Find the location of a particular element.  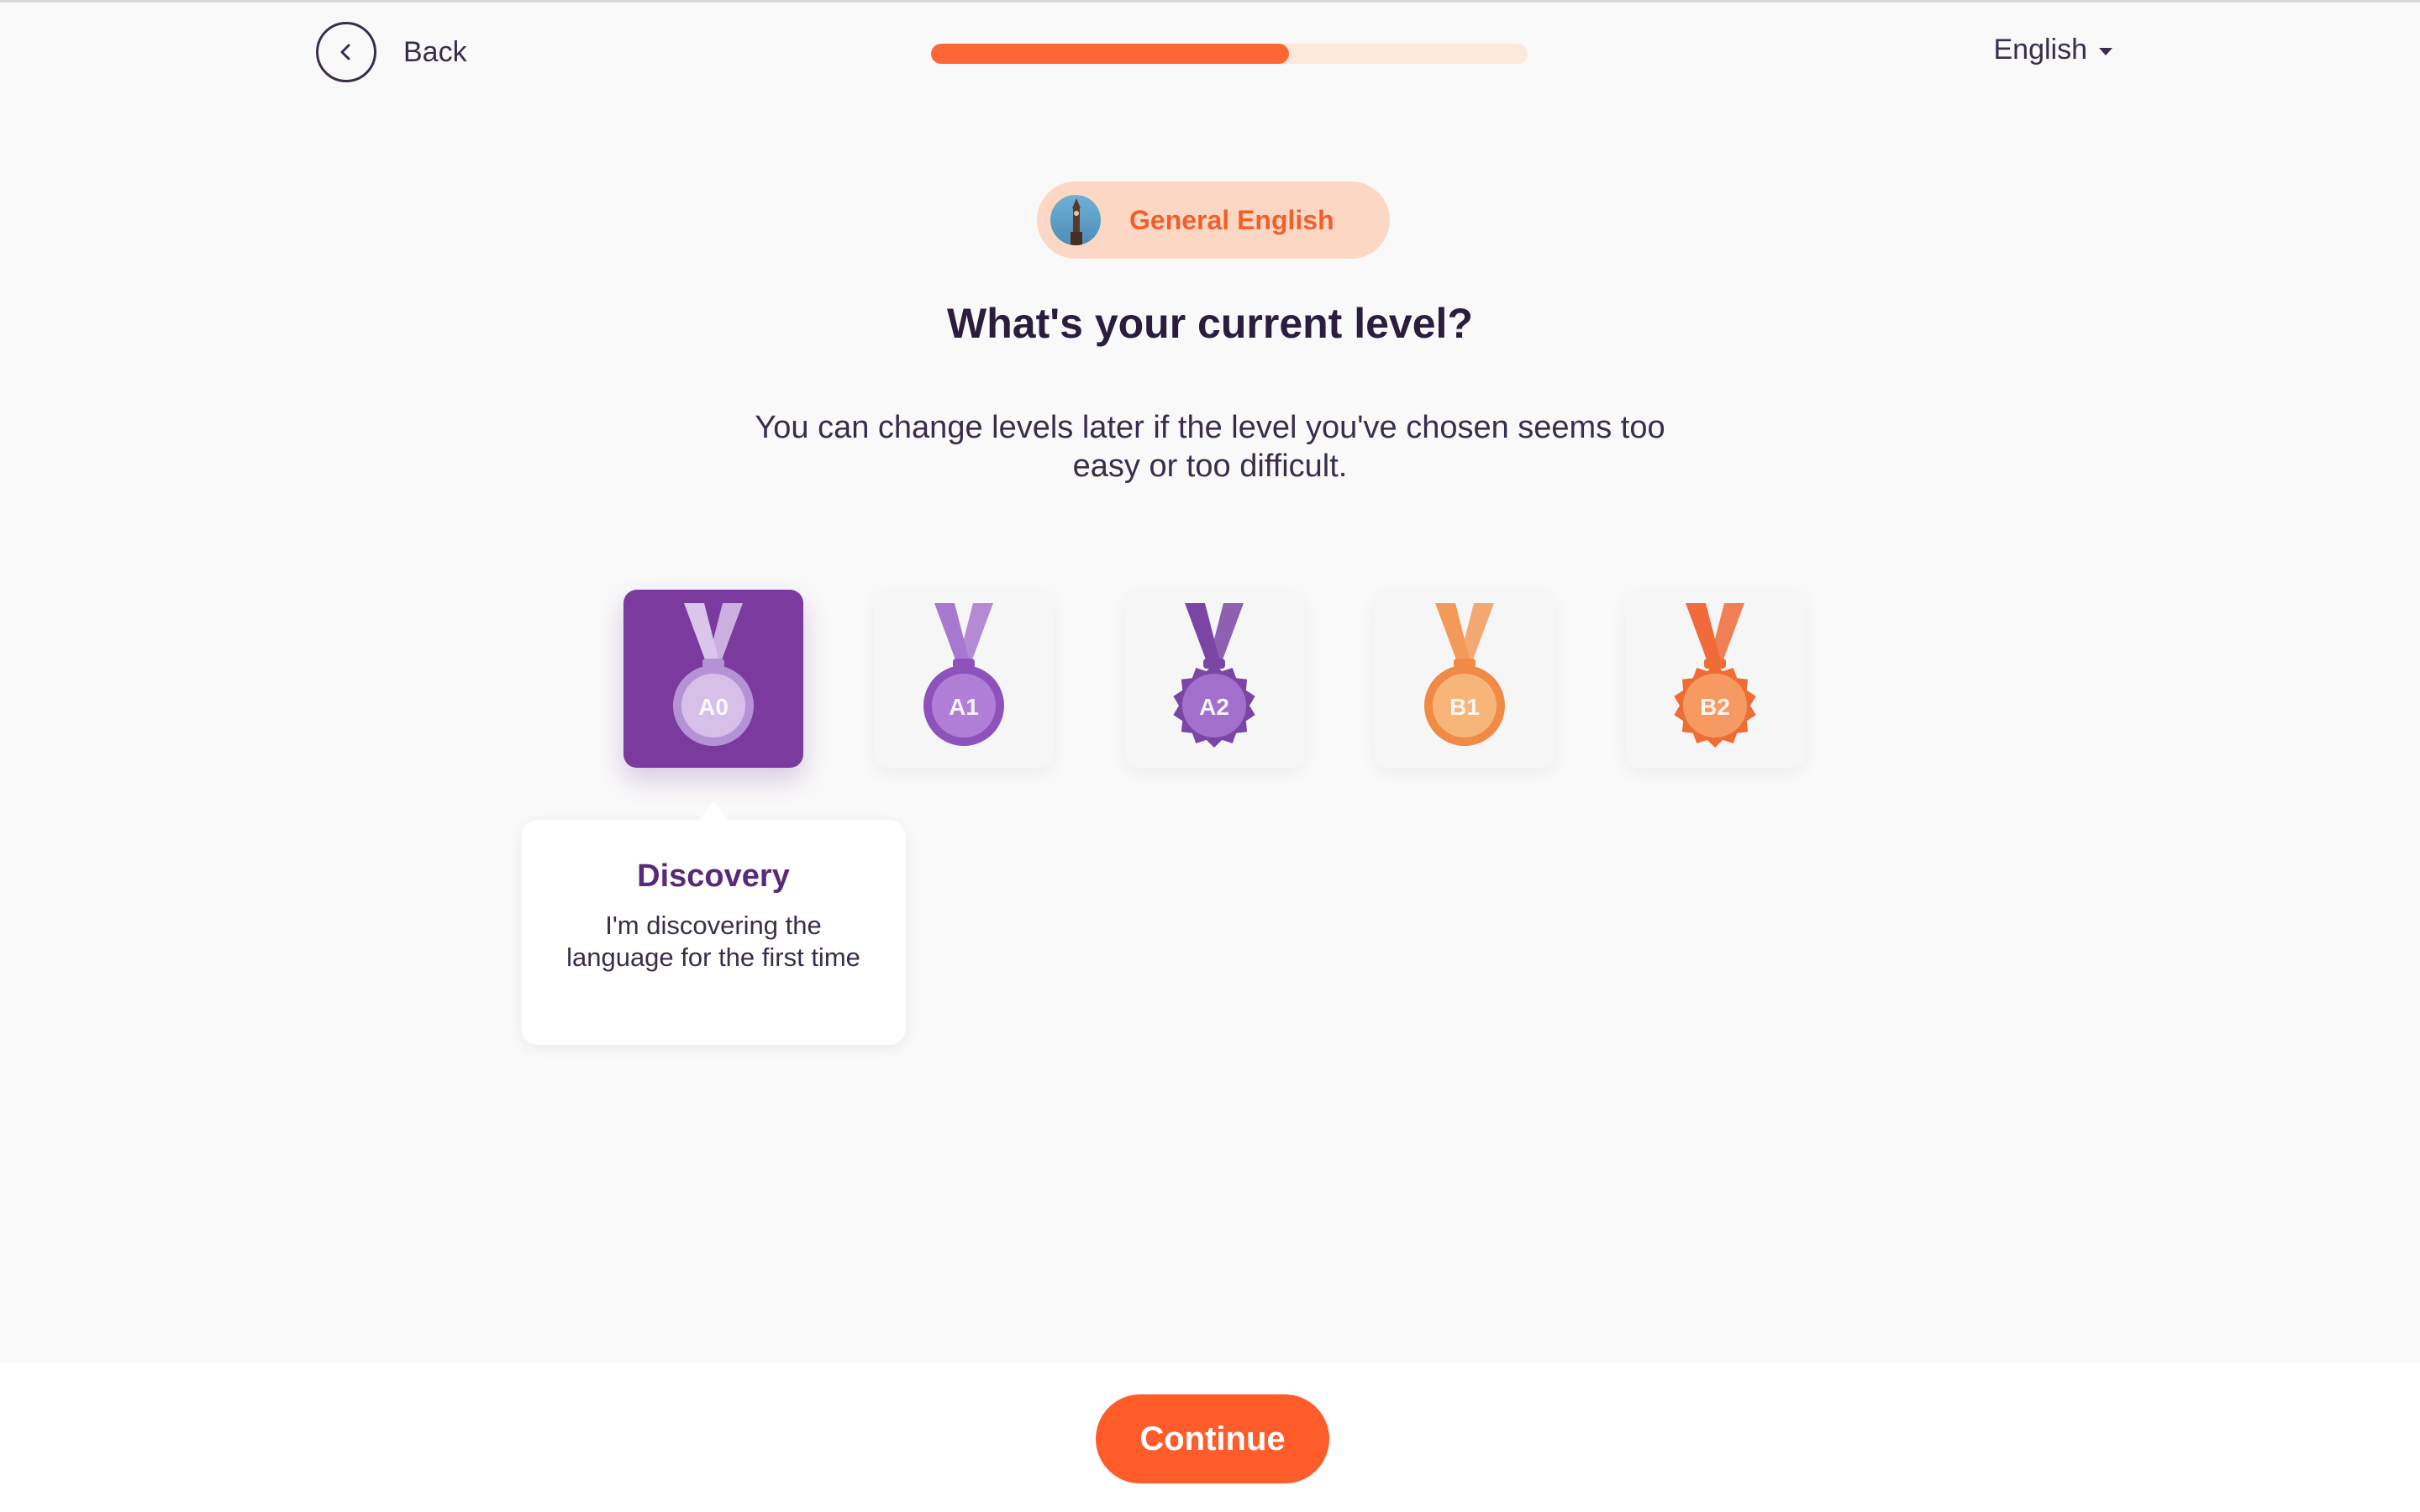

level-card-a2: A2 is located at coordinates (1214, 679).